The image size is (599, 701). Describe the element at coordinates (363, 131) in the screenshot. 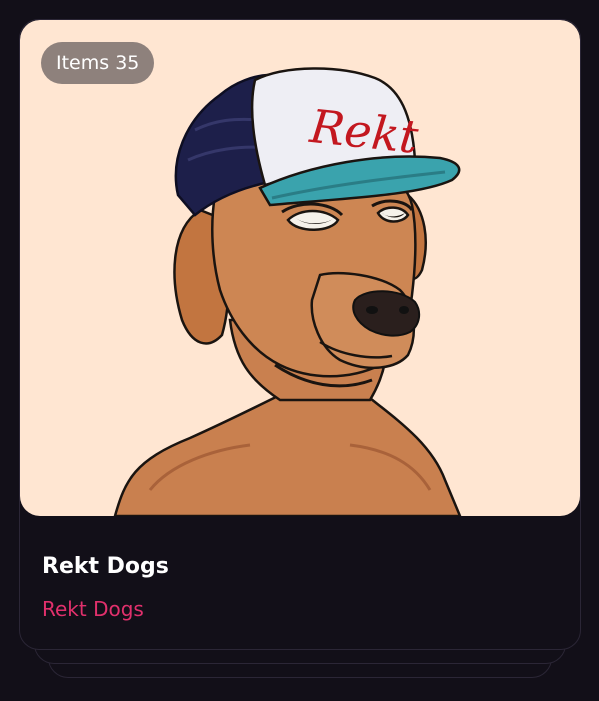

I see `cap-text: Rekt` at that location.